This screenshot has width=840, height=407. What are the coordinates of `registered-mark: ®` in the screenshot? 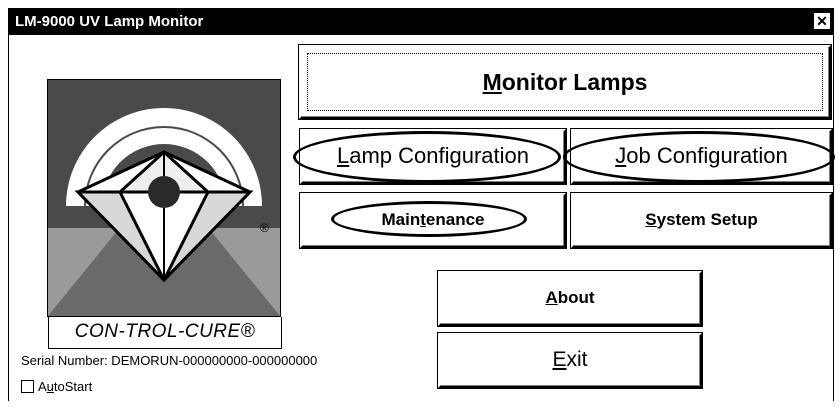 It's located at (264, 228).